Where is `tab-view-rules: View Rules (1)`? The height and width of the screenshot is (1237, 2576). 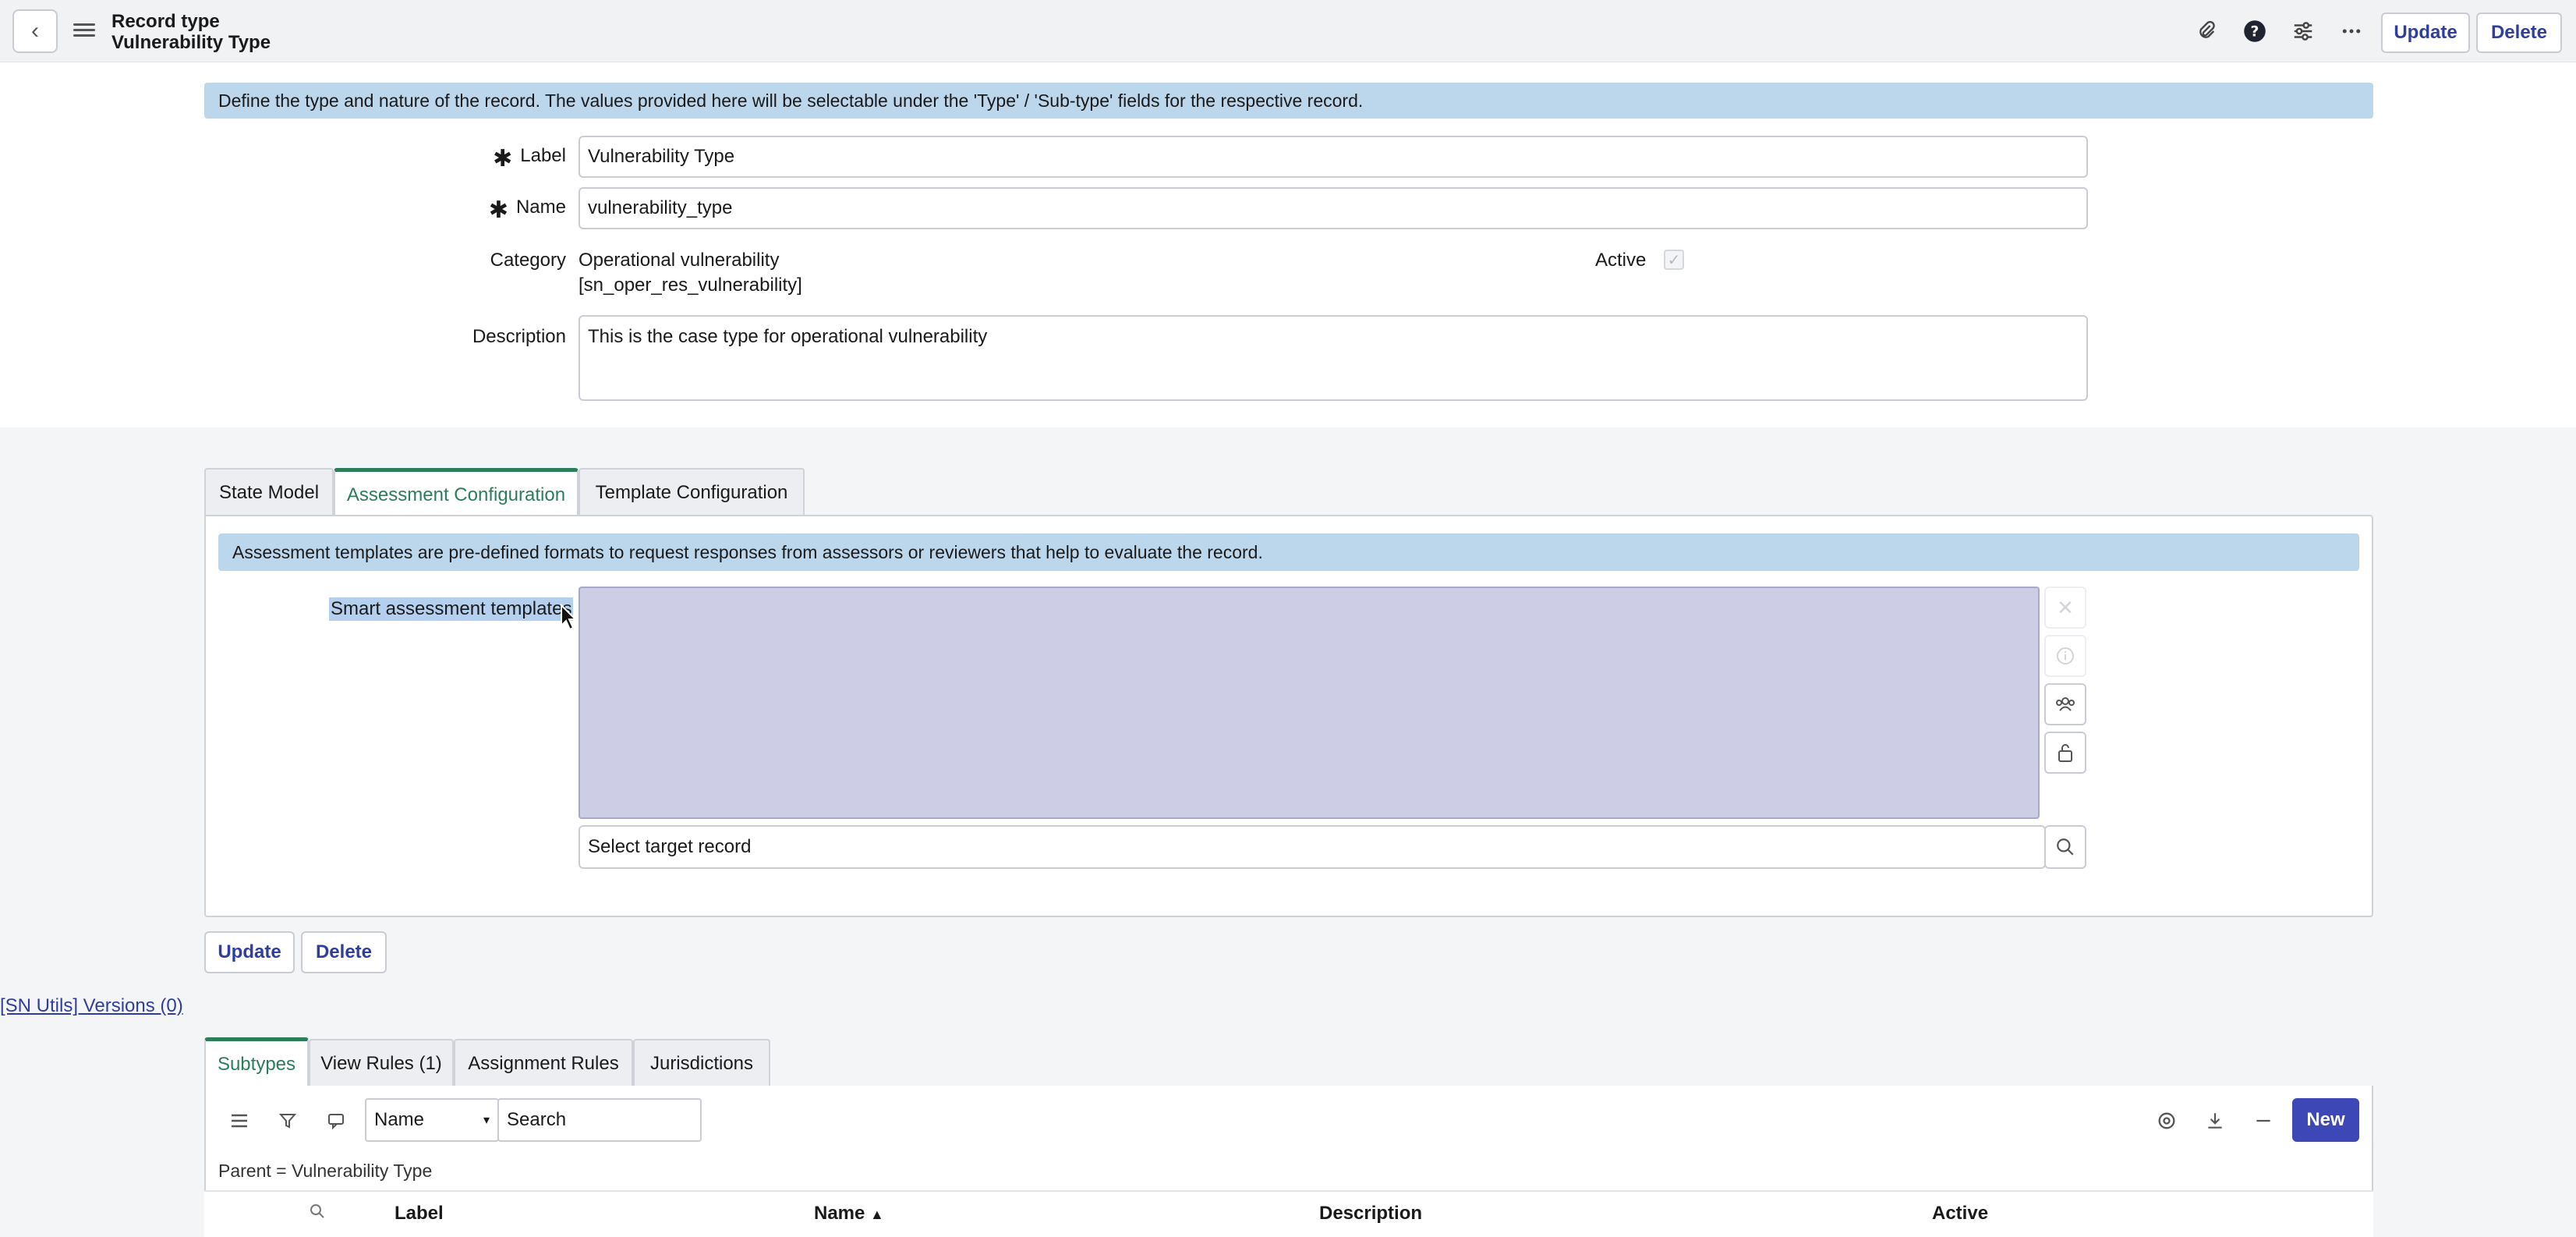
tab-view-rules: View Rules (1) is located at coordinates (381, 1063).